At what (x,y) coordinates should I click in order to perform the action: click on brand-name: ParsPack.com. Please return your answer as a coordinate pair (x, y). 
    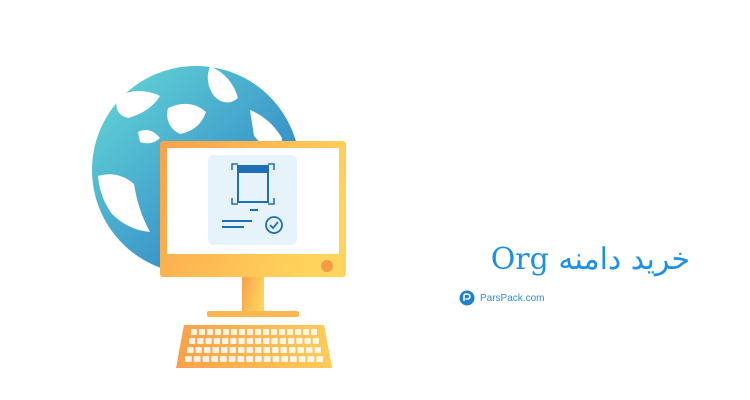
    Looking at the image, I should click on (512, 298).